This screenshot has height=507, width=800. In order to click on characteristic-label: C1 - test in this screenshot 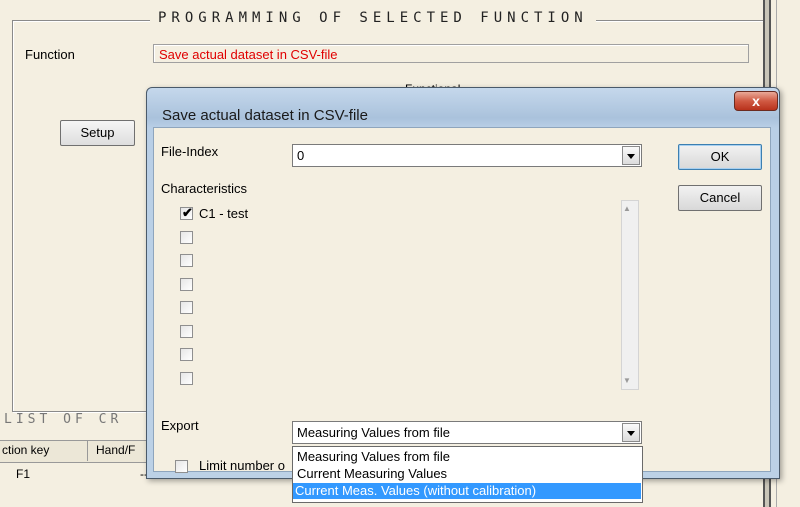, I will do `click(224, 213)`.